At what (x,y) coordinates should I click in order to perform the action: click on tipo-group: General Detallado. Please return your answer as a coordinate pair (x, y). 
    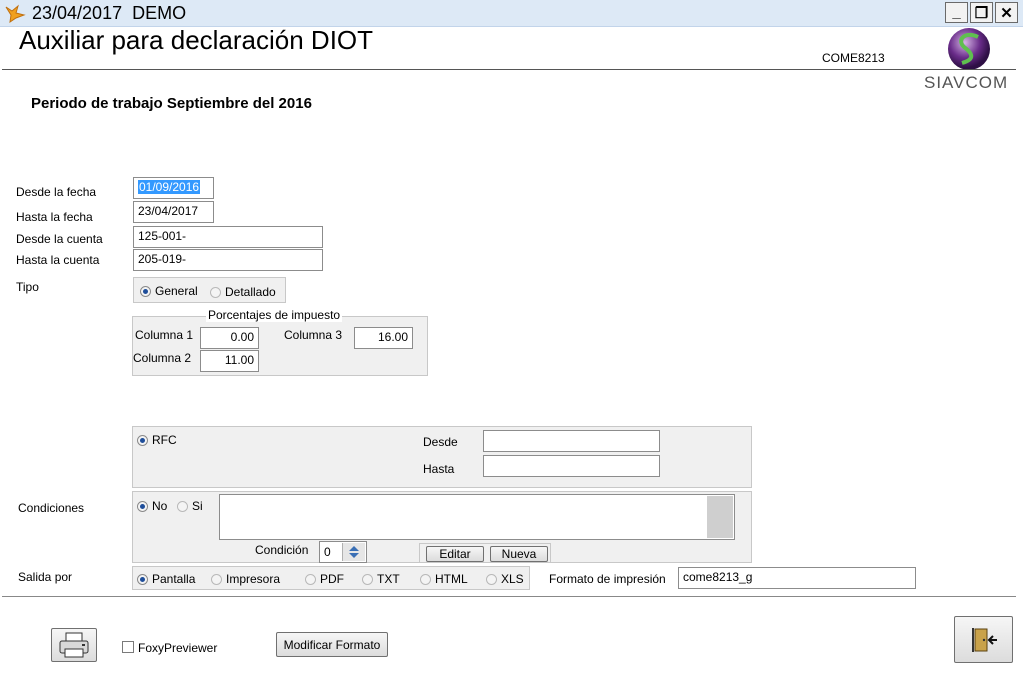
    Looking at the image, I should click on (209, 290).